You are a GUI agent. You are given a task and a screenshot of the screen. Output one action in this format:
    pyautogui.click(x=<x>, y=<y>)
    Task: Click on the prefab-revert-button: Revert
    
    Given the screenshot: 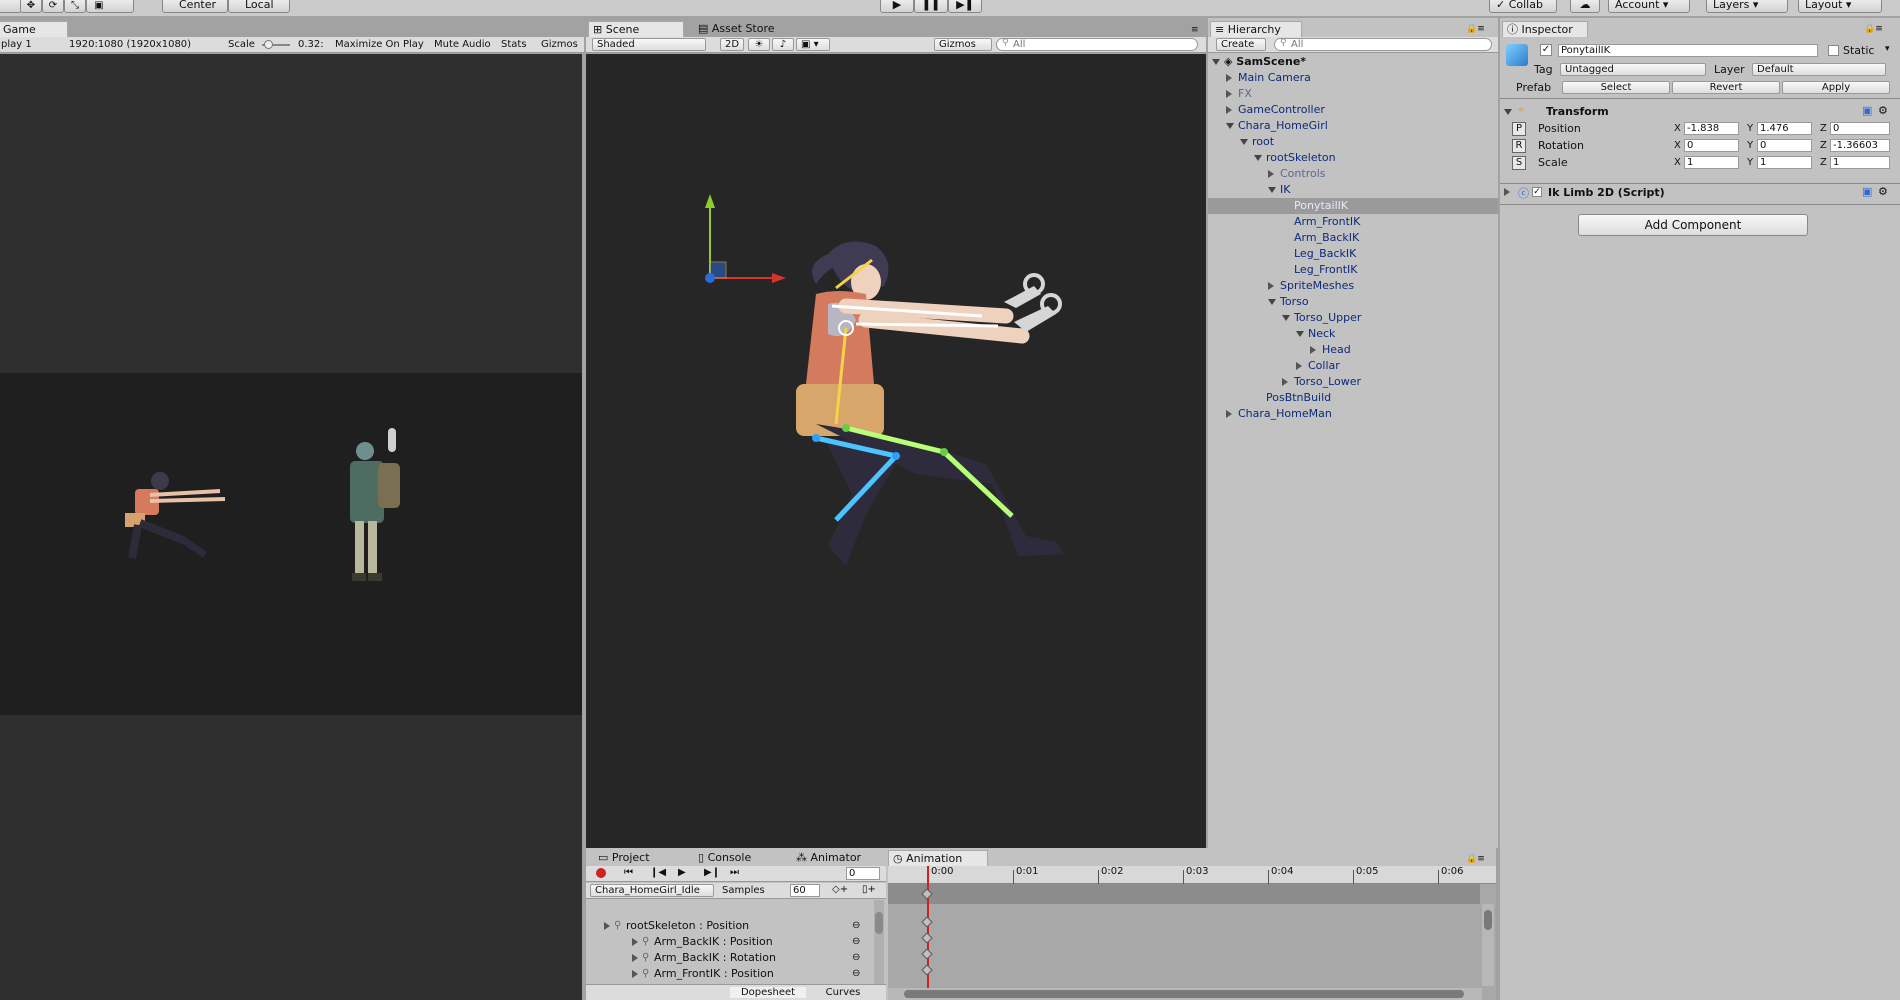 What is the action you would take?
    pyautogui.click(x=1726, y=87)
    